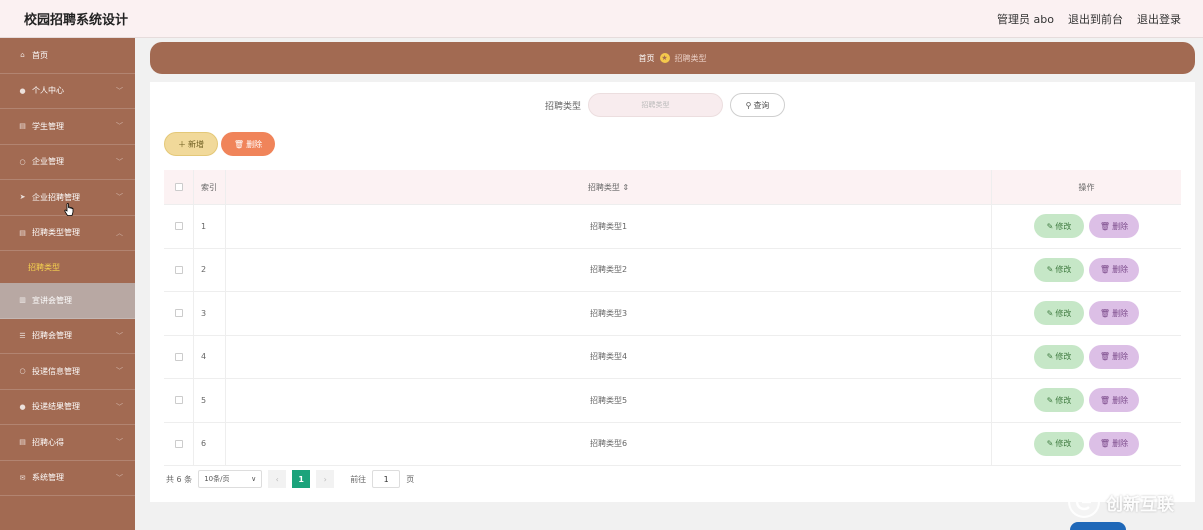  What do you see at coordinates (67, 407) in the screenshot?
I see `sidebar-item-delivery-result: ● 投递结果管理 ﹀` at bounding box center [67, 407].